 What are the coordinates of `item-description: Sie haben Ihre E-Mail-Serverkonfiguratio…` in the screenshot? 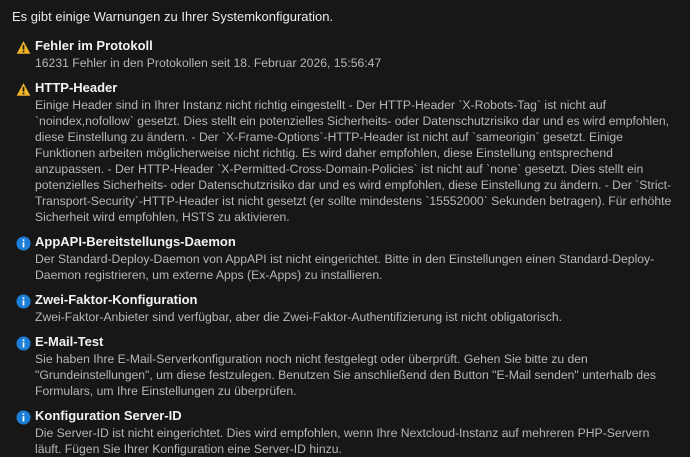 It's located at (345, 375).